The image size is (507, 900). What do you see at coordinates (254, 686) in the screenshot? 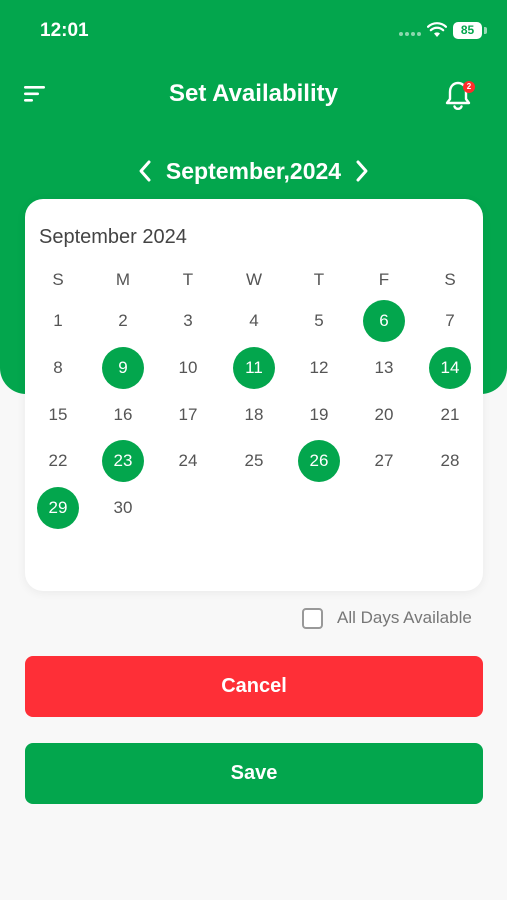
I see `cancel-button: Cancel` at bounding box center [254, 686].